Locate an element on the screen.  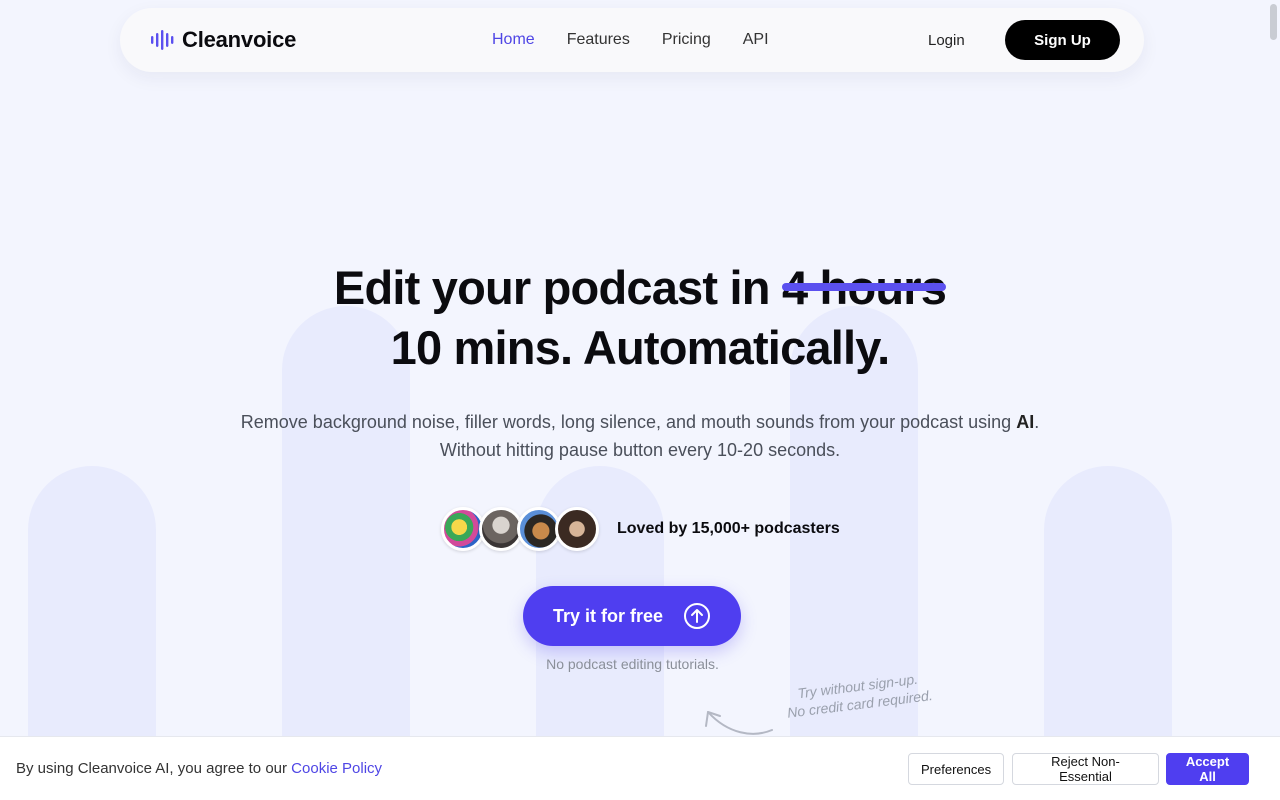
headline-struck-text: 4 hours is located at coordinates (864, 288).